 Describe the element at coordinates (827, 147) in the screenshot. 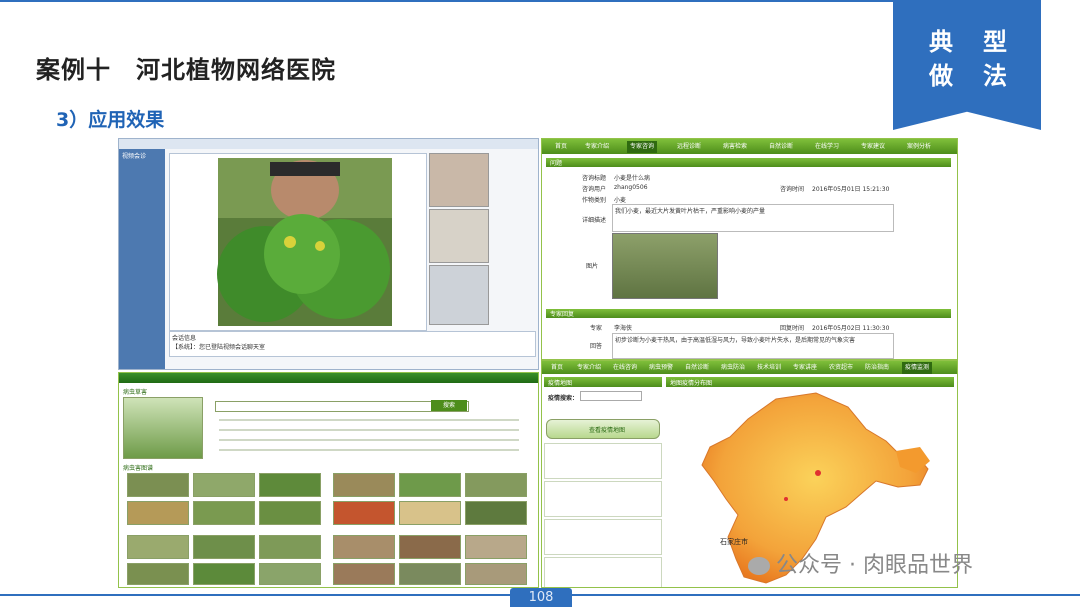

I see `nav-tab: 在线学习` at that location.